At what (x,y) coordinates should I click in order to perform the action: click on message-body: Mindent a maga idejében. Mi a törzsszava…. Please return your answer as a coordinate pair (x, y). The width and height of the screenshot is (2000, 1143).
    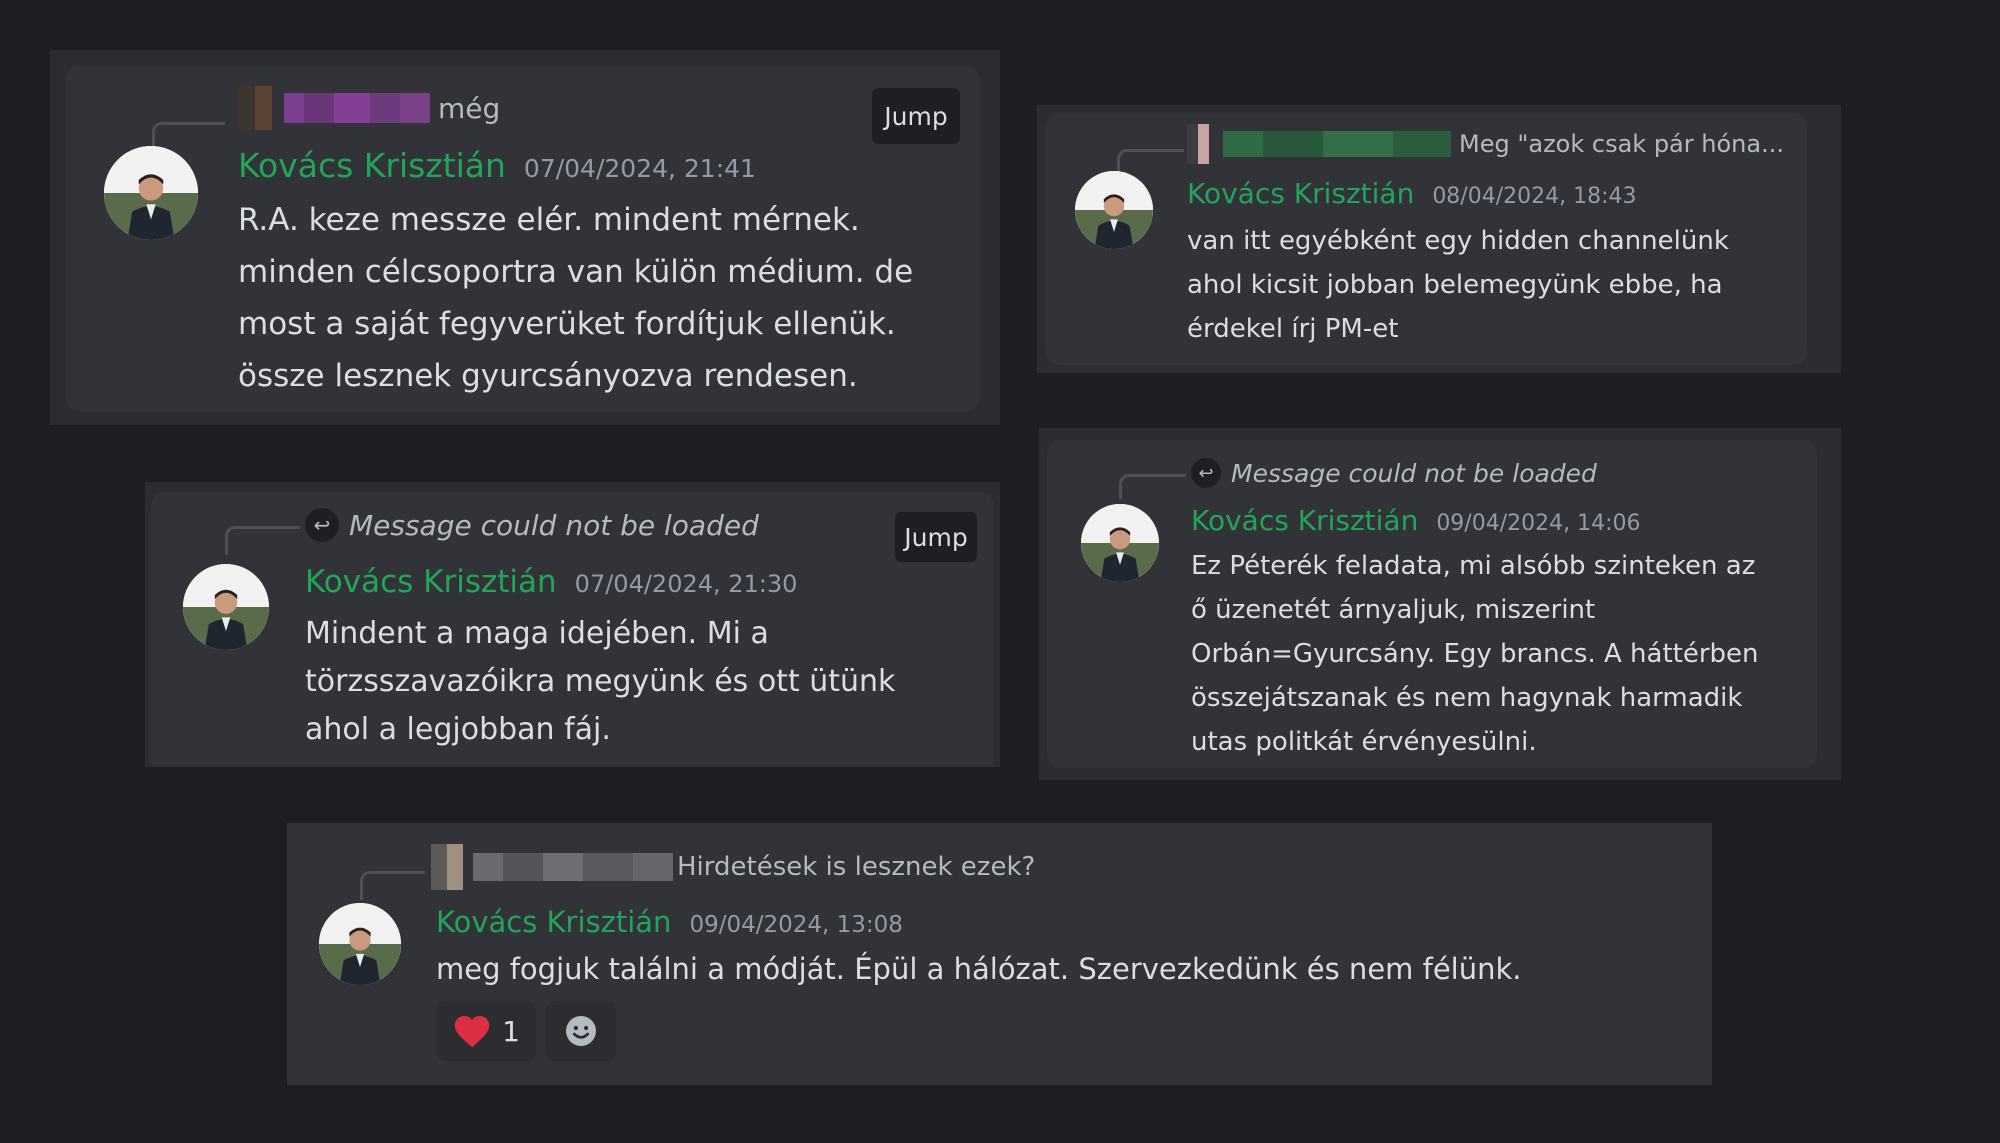
    Looking at the image, I should click on (600, 682).